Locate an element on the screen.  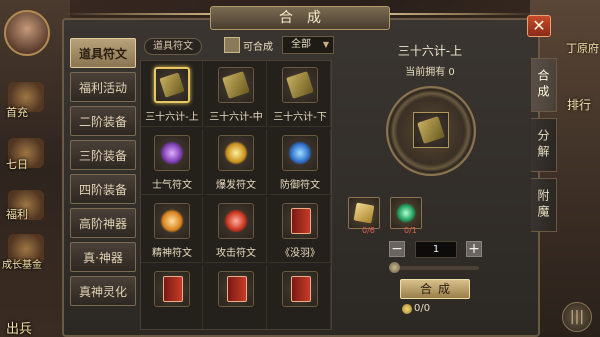
grid-item: 攻击符文 is located at coordinates (236, 230).